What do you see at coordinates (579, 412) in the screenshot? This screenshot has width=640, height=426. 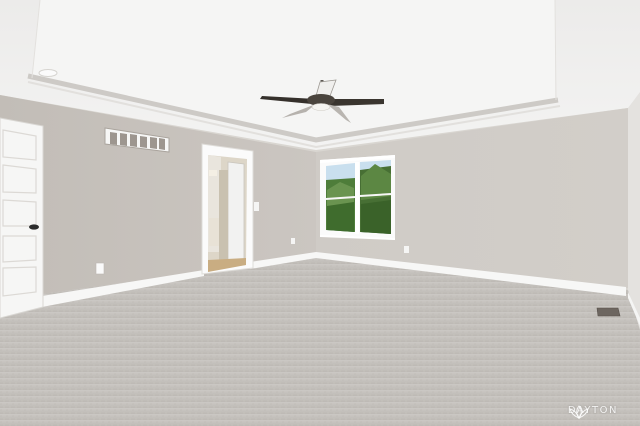 I see `lotus-logo-icon` at bounding box center [579, 412].